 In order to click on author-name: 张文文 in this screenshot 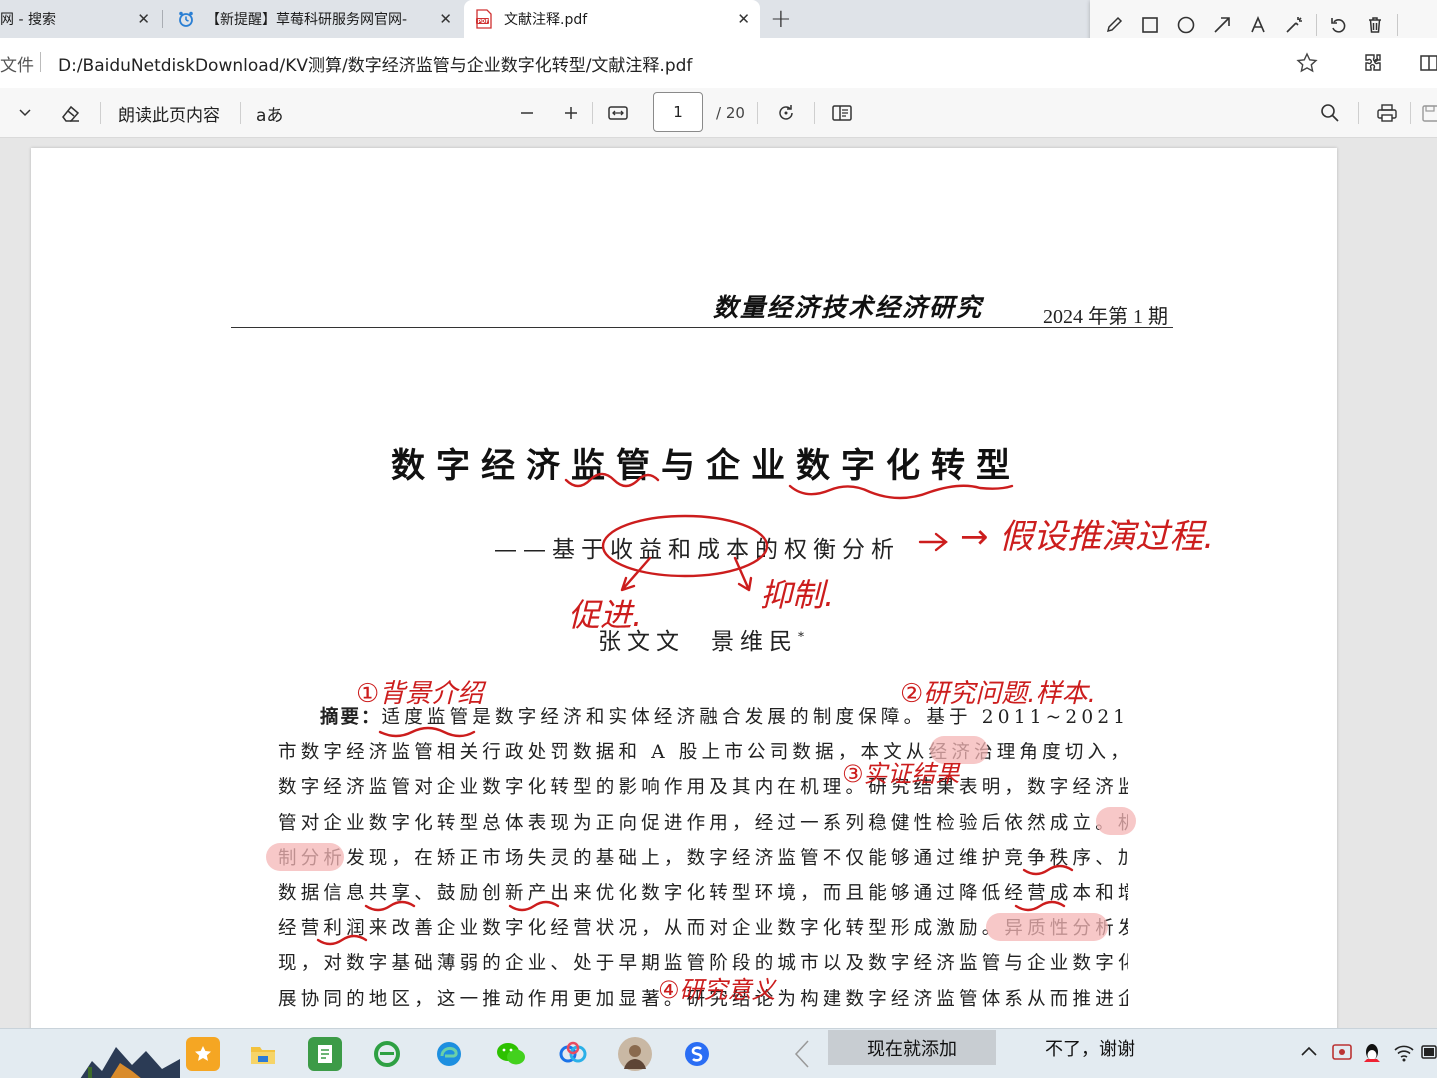, I will do `click(641, 642)`.